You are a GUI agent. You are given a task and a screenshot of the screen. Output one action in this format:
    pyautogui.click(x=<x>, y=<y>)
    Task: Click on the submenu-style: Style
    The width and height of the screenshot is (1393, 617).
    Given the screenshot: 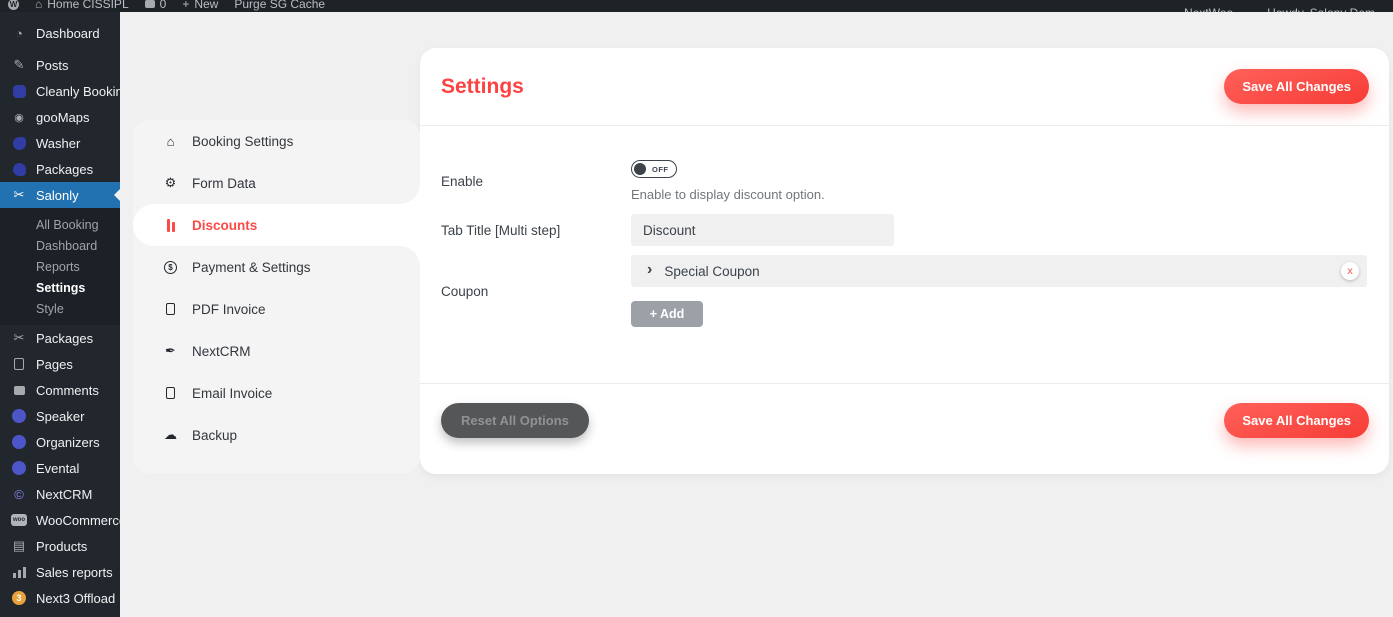 What is the action you would take?
    pyautogui.click(x=60, y=308)
    